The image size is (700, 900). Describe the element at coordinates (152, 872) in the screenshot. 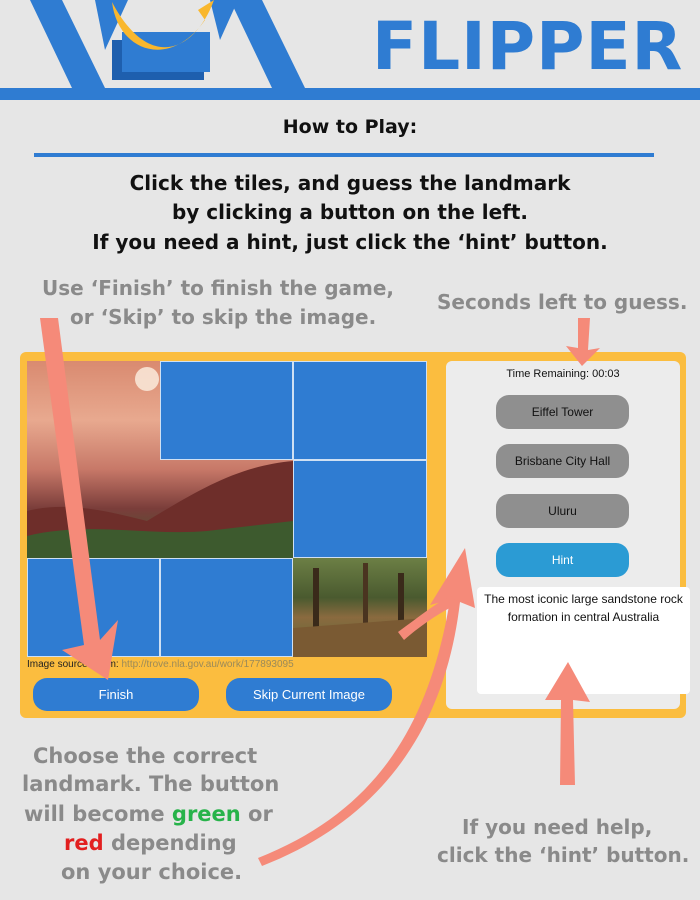

I see `choose-note-line-5: on your choice.` at that location.